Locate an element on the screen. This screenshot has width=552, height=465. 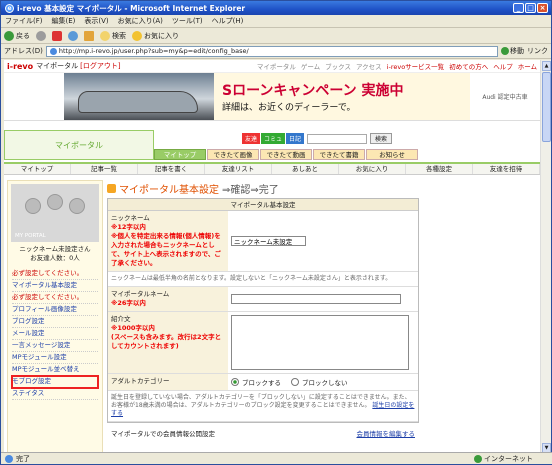
portal-name-label: マイポータルネーム is located at coordinates (140, 294).